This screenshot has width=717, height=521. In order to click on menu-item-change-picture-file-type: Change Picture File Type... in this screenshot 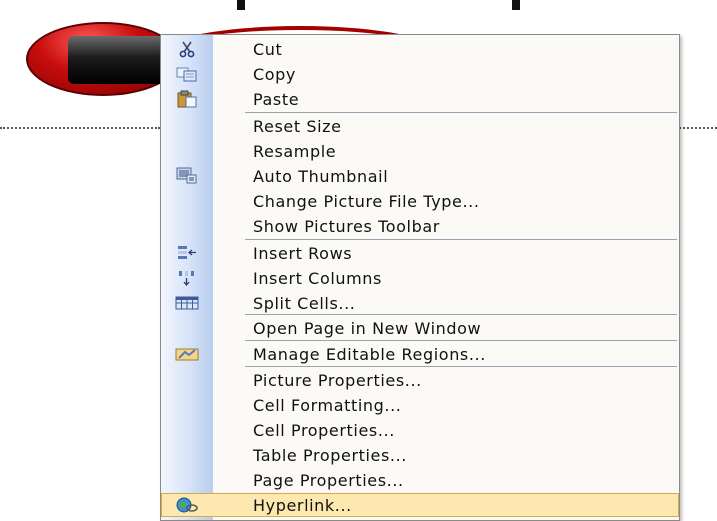, I will do `click(420, 201)`.